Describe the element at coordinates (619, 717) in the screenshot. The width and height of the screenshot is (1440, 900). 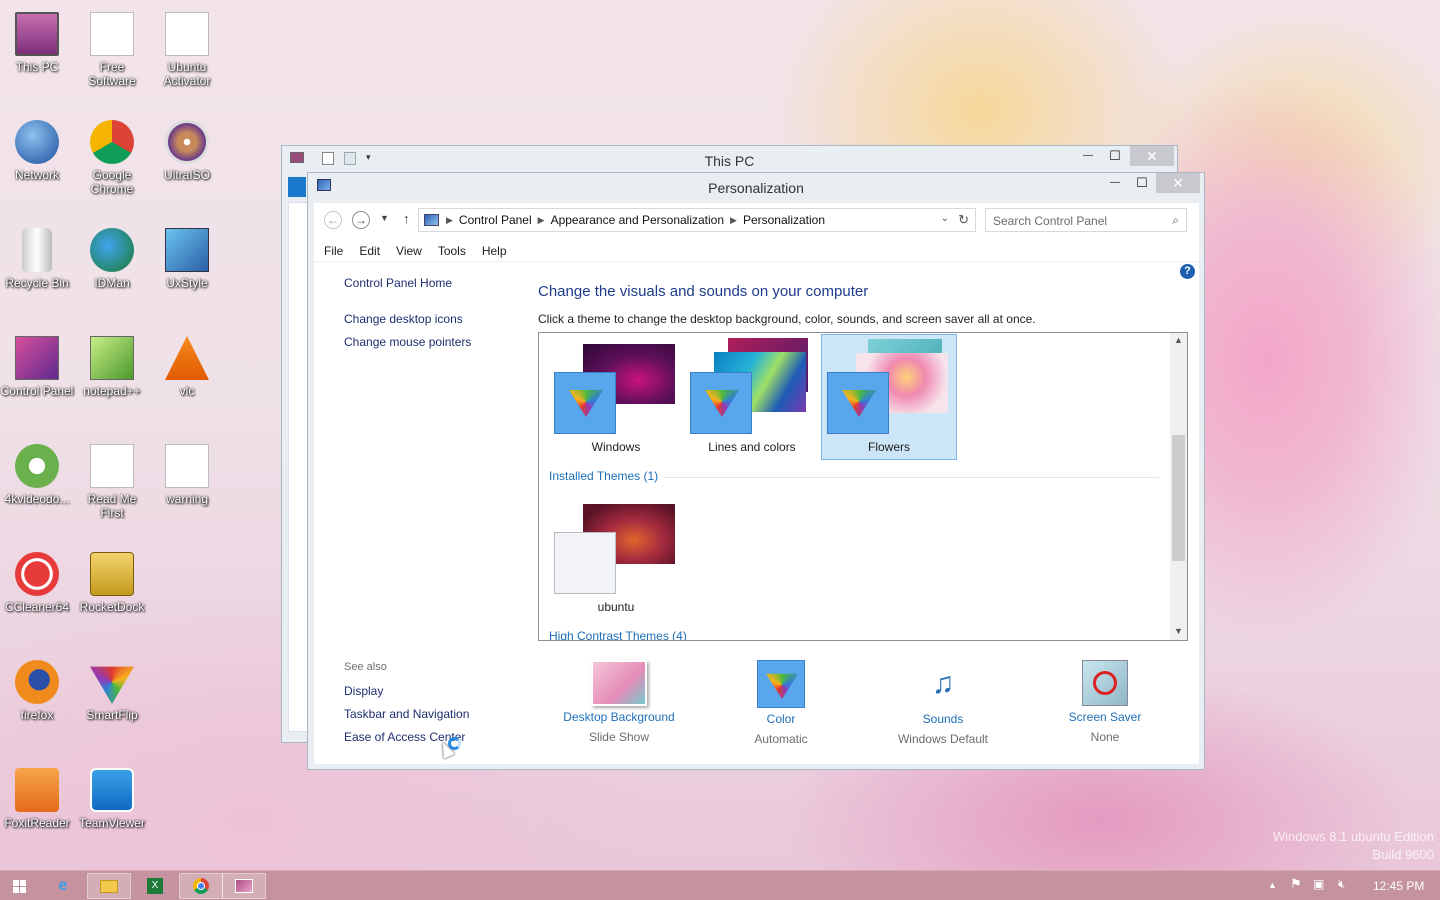
I see `desktop-background-label: Desktop Background` at that location.